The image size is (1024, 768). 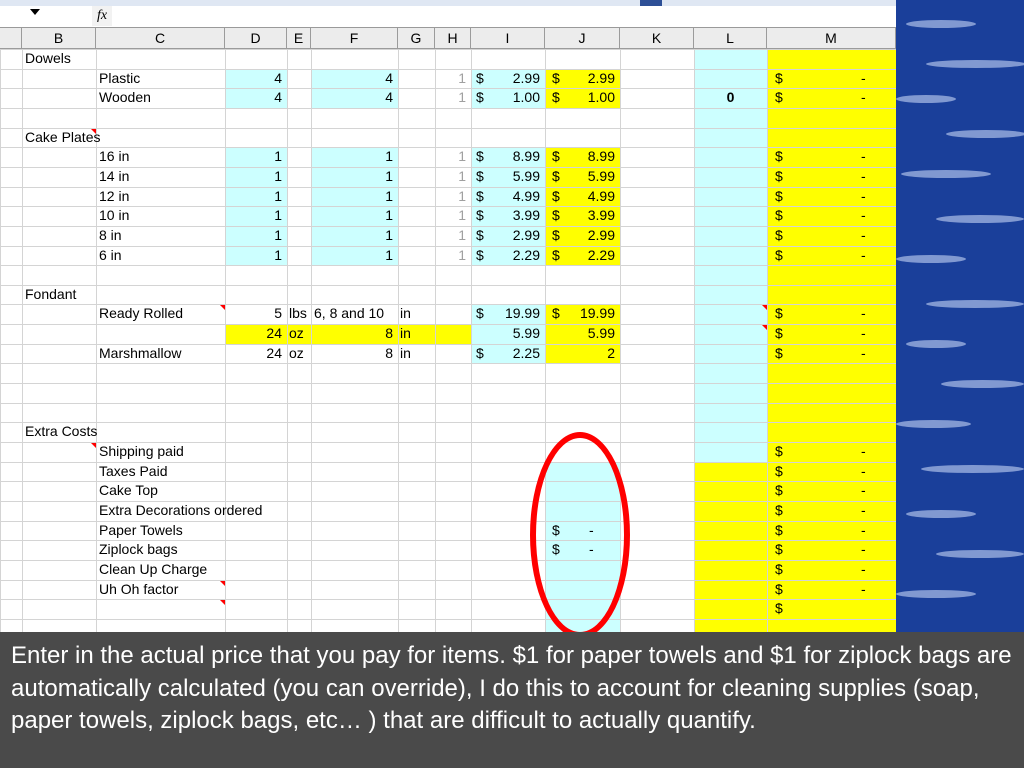 I want to click on item-label: Clean Up Charge, so click(x=206, y=570).